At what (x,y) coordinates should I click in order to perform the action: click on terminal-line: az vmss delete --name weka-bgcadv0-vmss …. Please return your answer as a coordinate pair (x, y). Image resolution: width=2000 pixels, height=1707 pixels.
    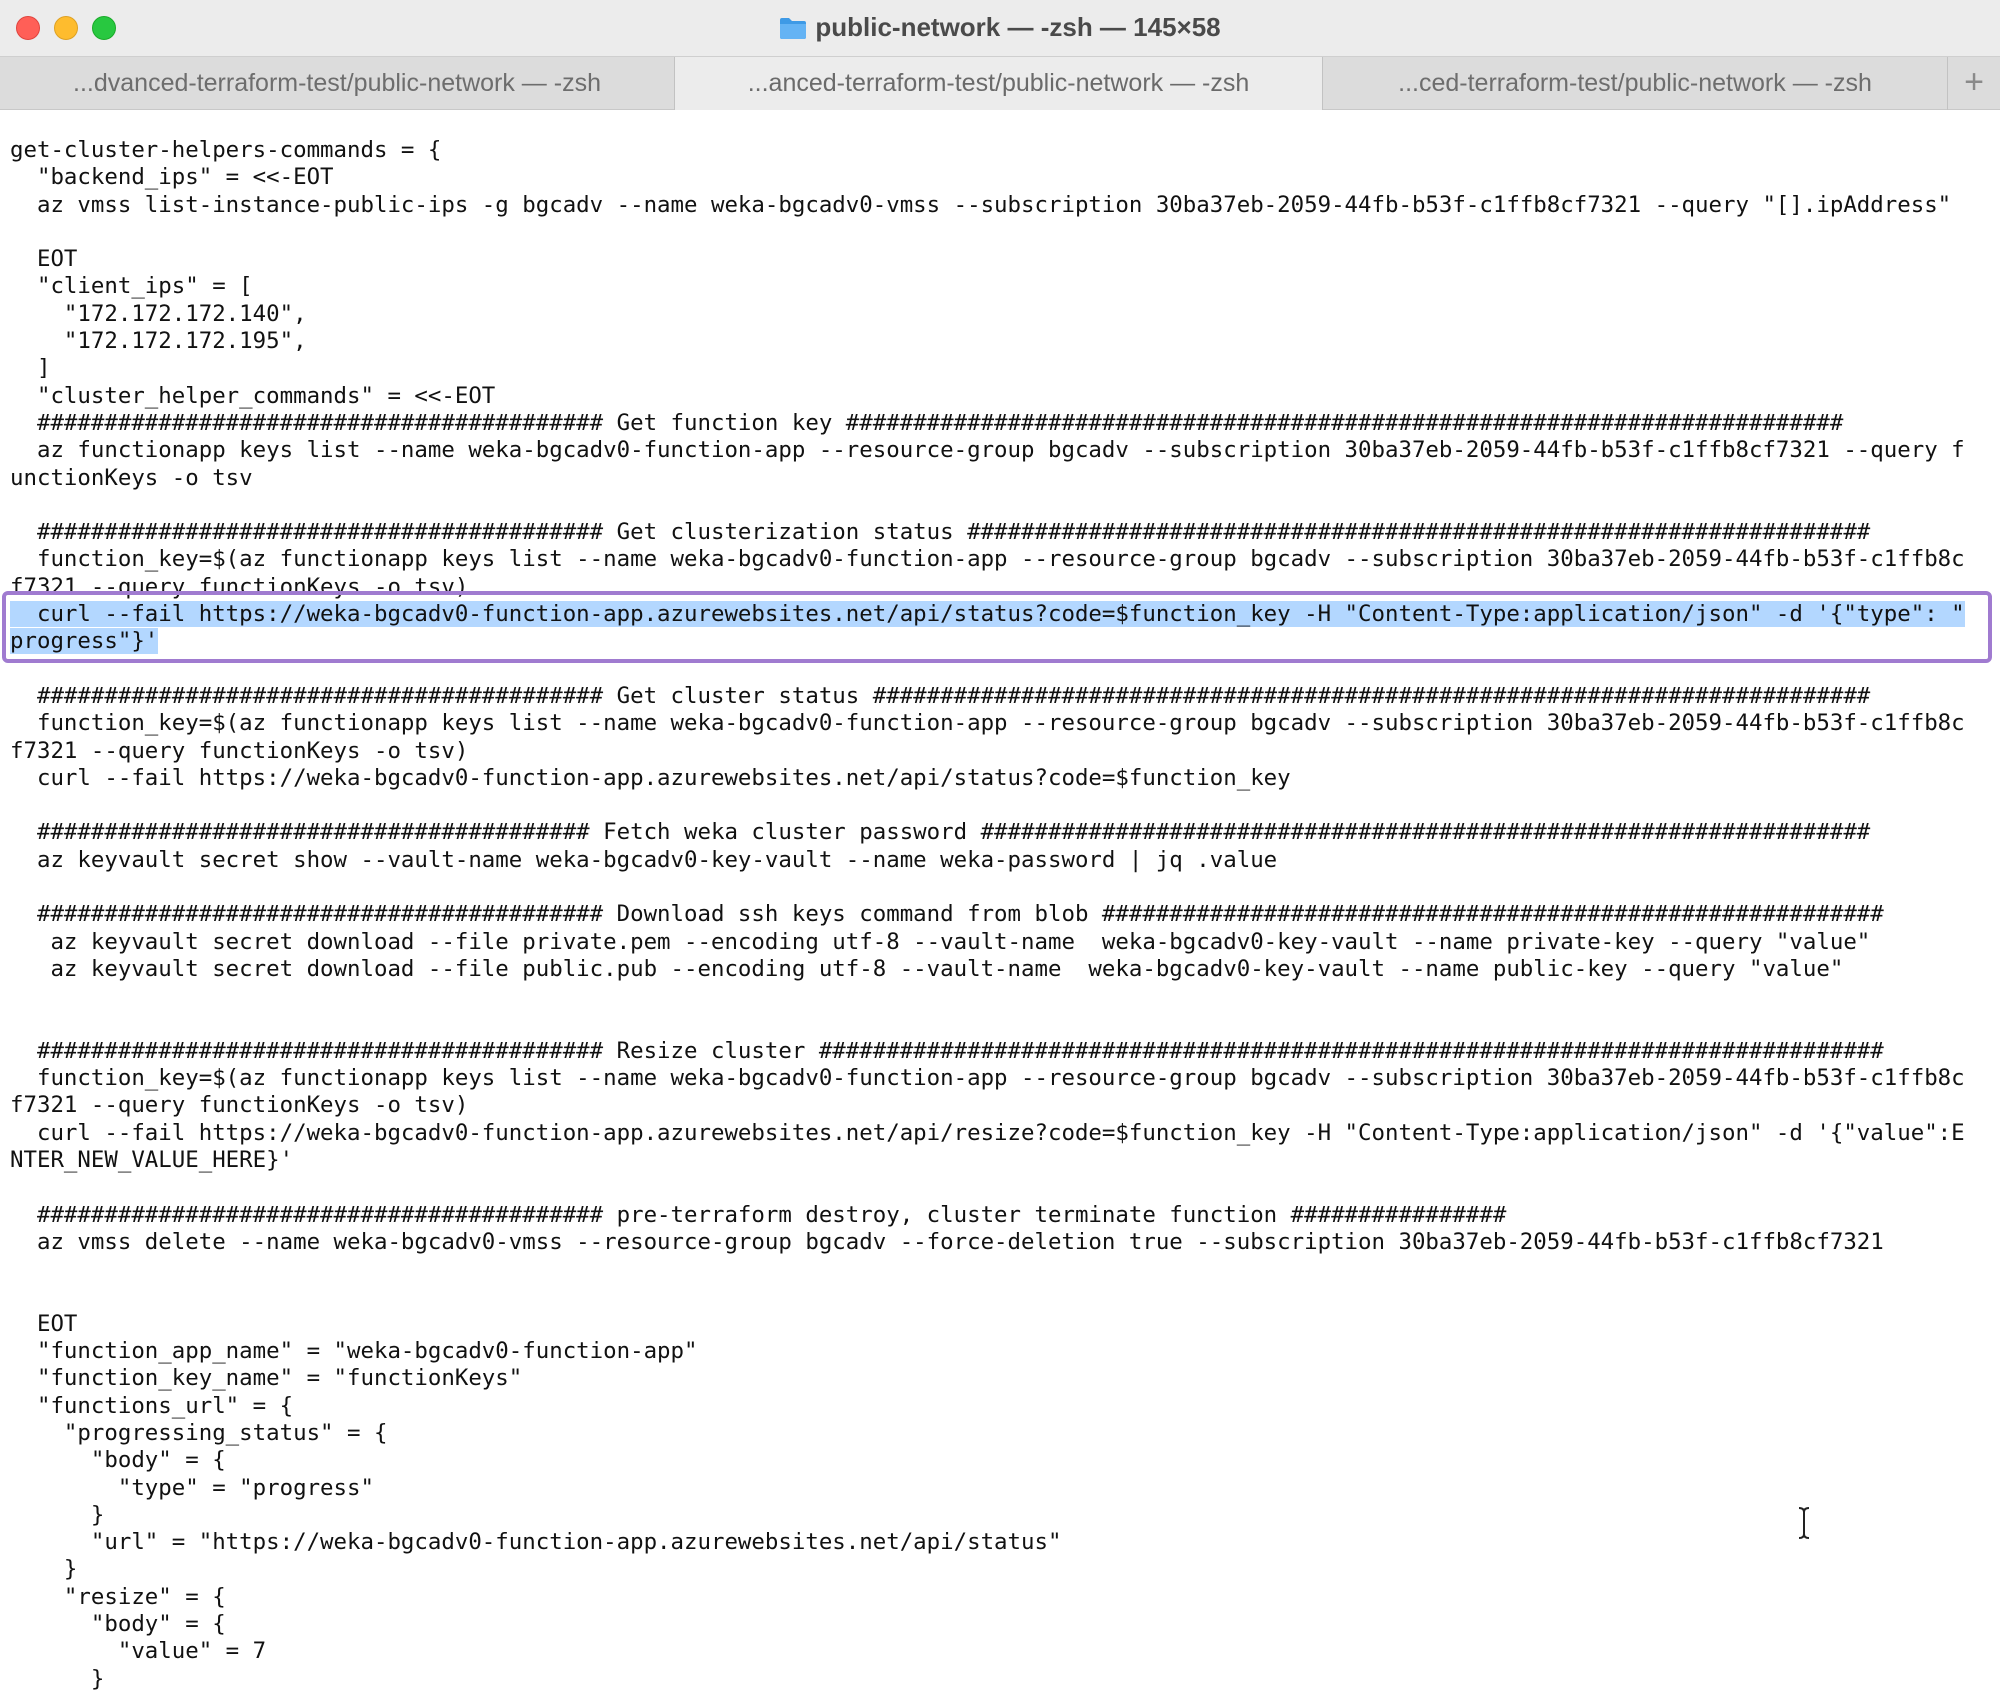
    Looking at the image, I should click on (947, 1241).